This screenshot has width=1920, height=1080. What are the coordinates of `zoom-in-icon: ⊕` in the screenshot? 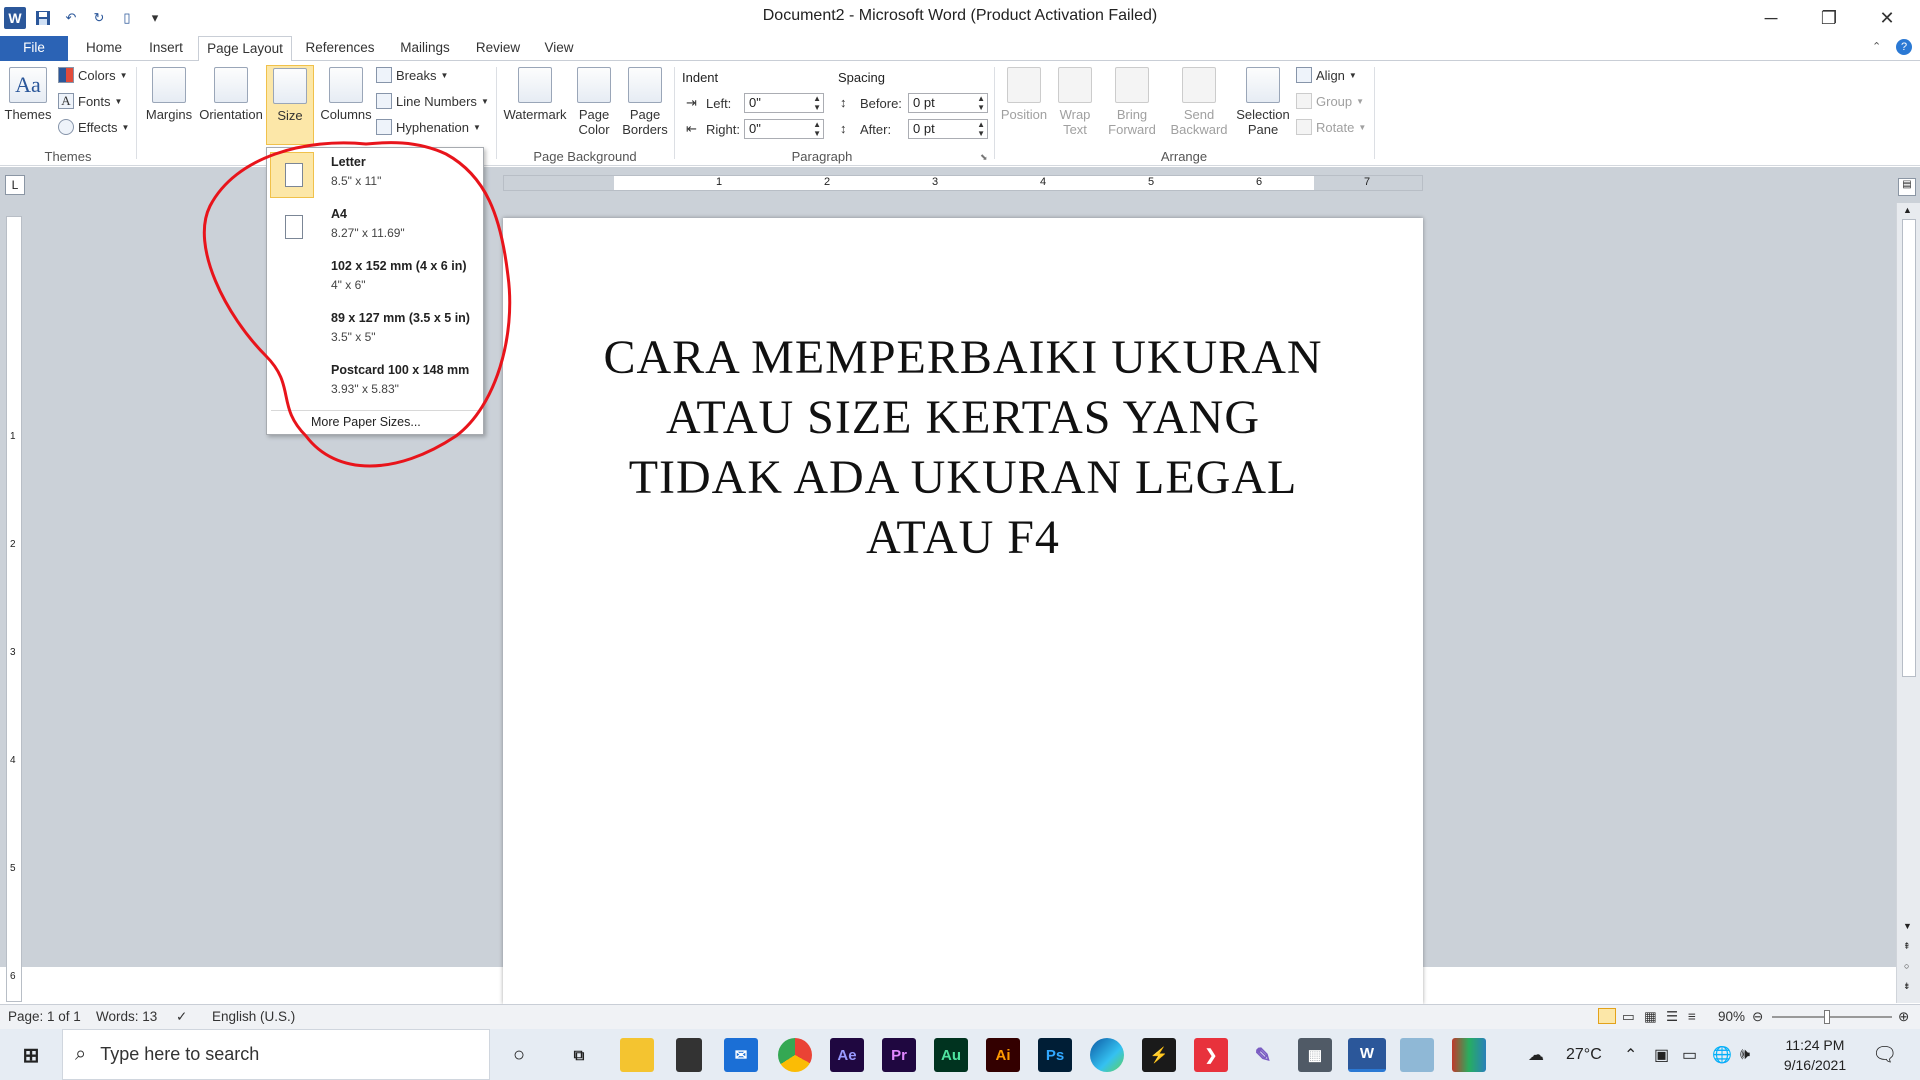 It's located at (1903, 1017).